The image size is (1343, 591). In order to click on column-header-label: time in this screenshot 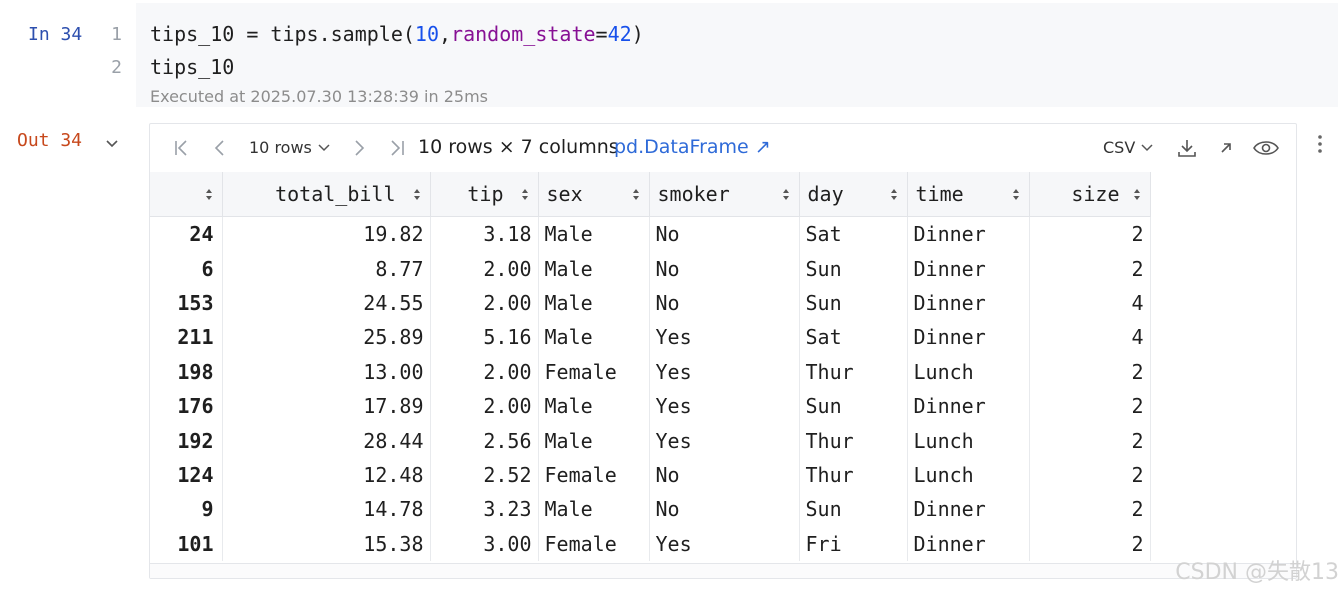, I will do `click(939, 194)`.